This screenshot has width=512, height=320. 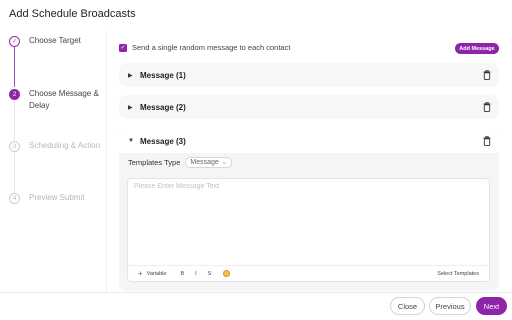 What do you see at coordinates (450, 306) in the screenshot?
I see `previous-button: Previous` at bounding box center [450, 306].